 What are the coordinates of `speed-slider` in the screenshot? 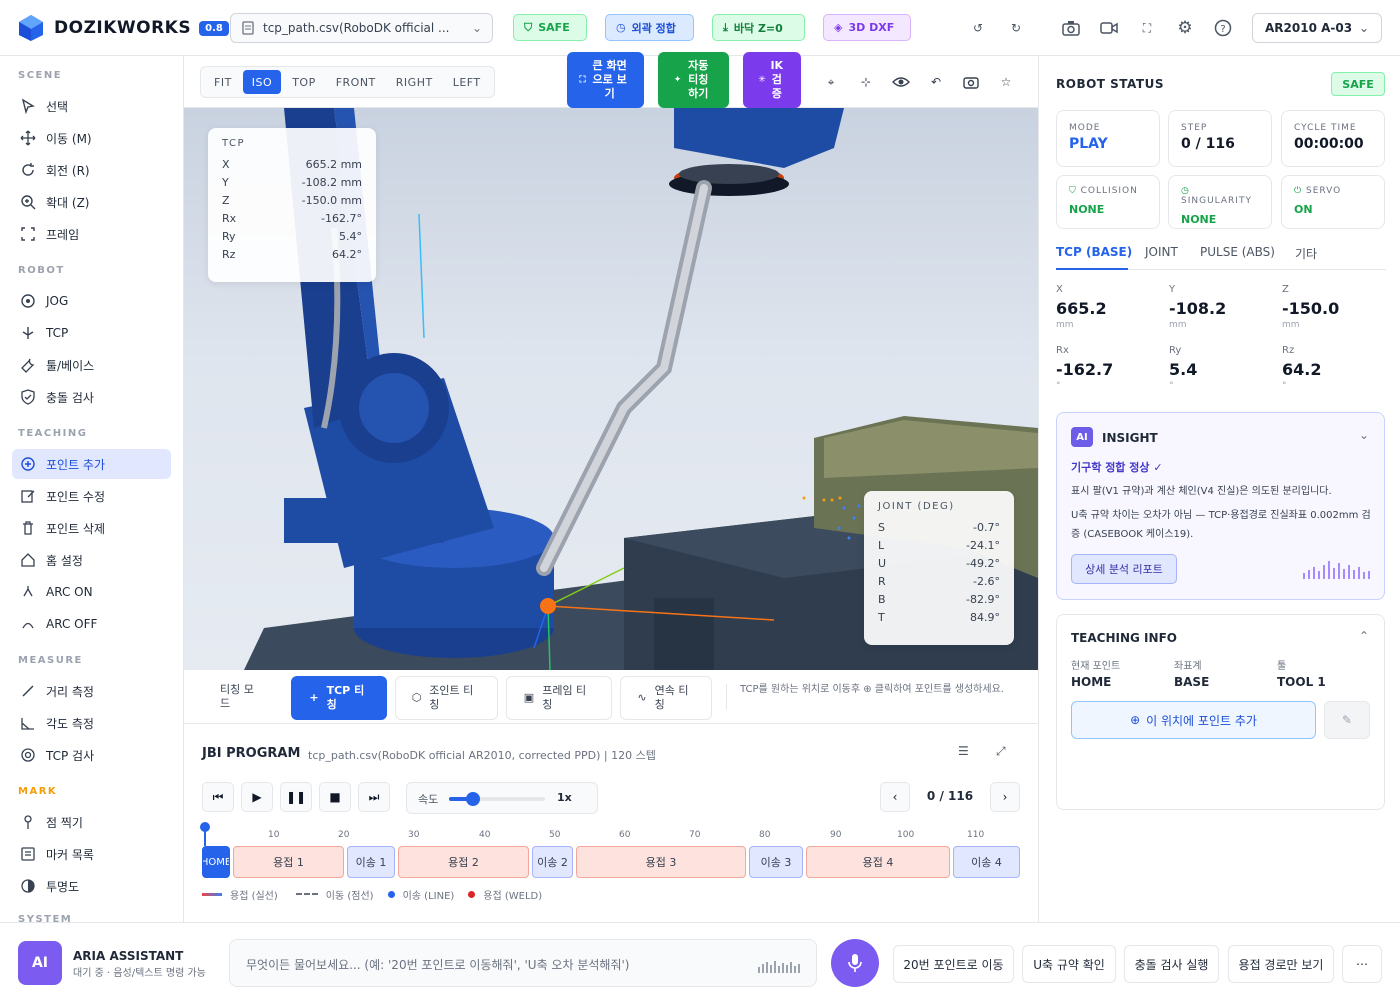 It's located at (497, 799).